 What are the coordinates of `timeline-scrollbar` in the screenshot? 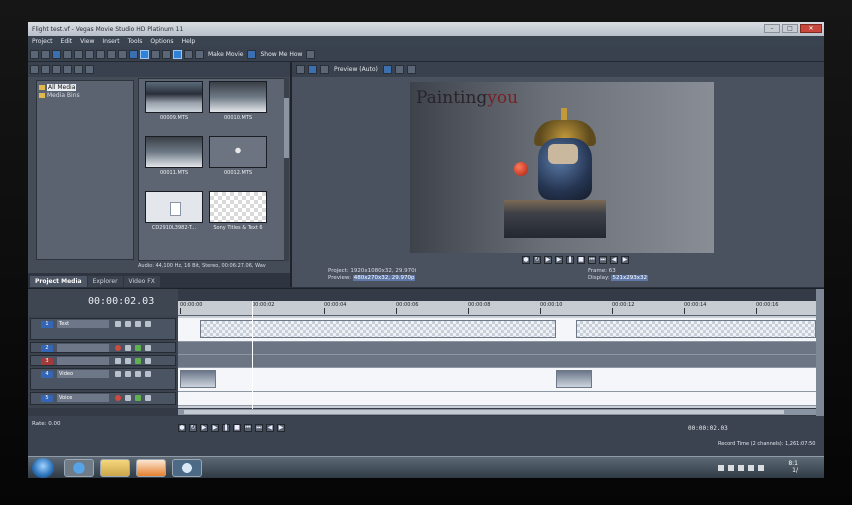 It's located at (497, 412).